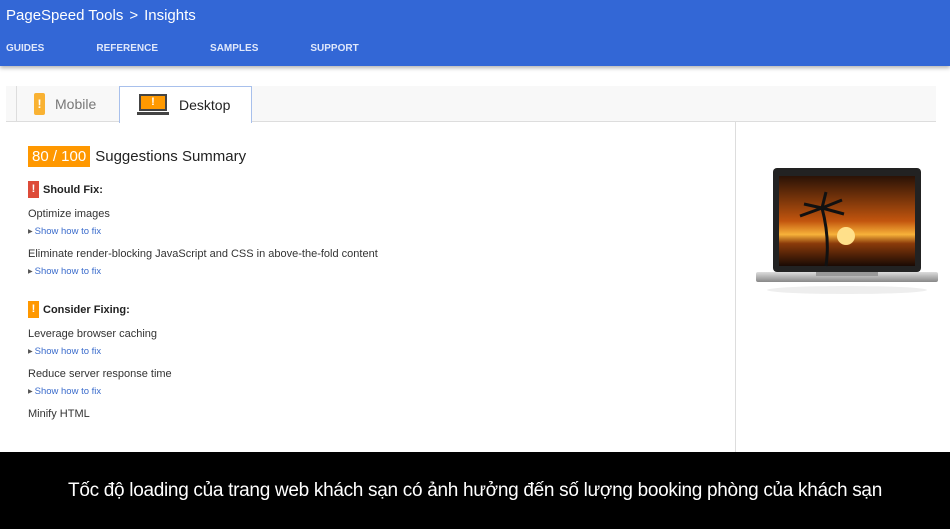 The width and height of the screenshot is (950, 529). What do you see at coordinates (205, 105) in the screenshot?
I see `tab-label: Desktop` at bounding box center [205, 105].